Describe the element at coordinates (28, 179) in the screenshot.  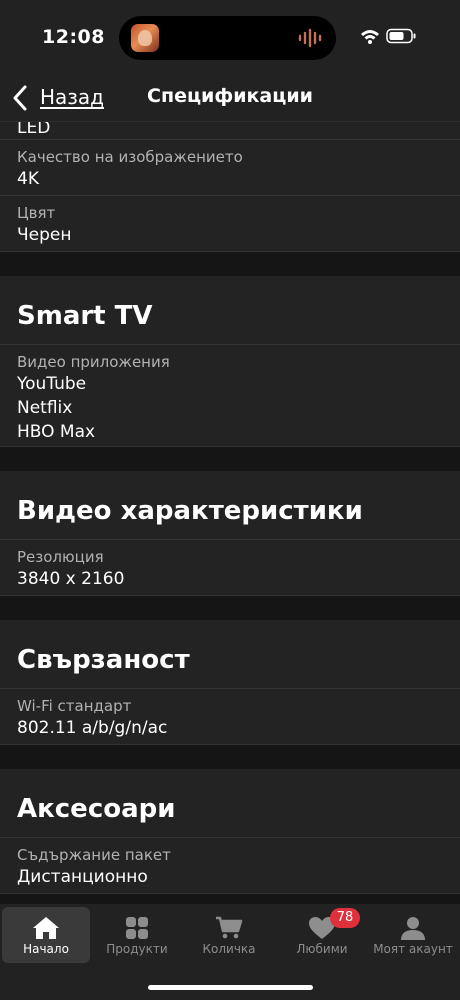
I see `spec-value: 4K` at that location.